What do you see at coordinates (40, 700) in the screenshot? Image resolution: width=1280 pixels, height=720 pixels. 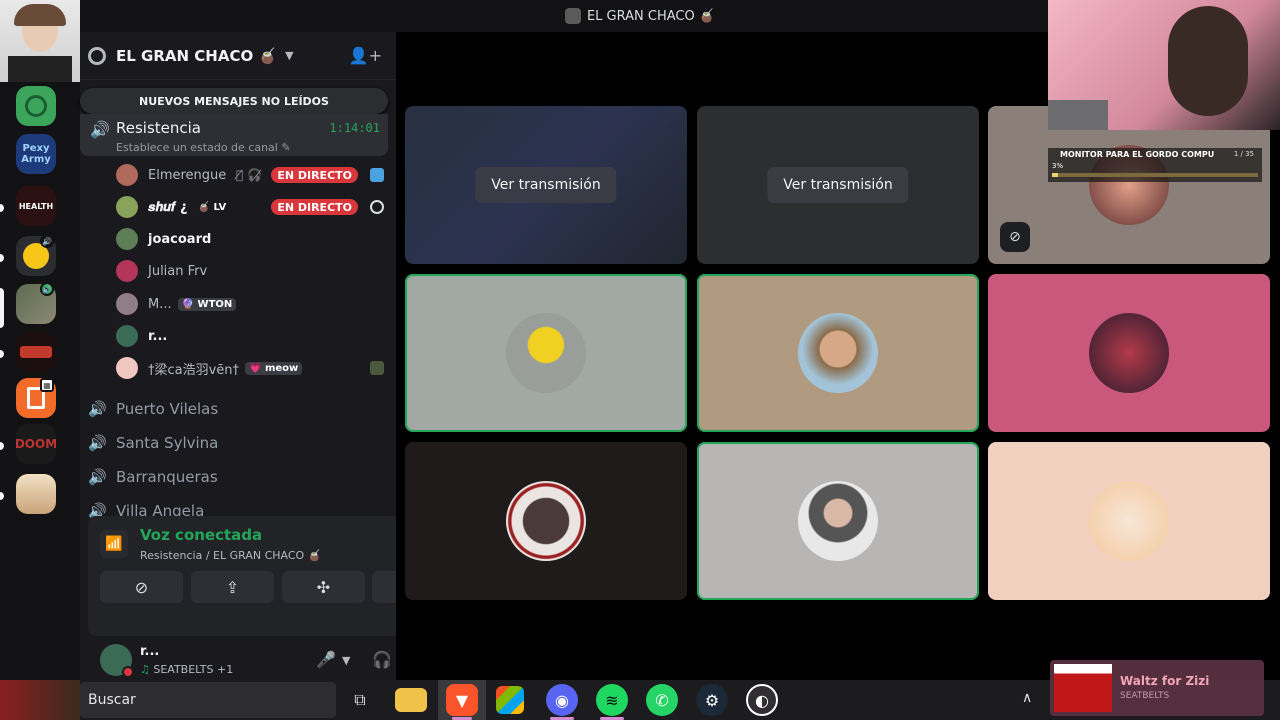 I see `stream-thumbnail` at bounding box center [40, 700].